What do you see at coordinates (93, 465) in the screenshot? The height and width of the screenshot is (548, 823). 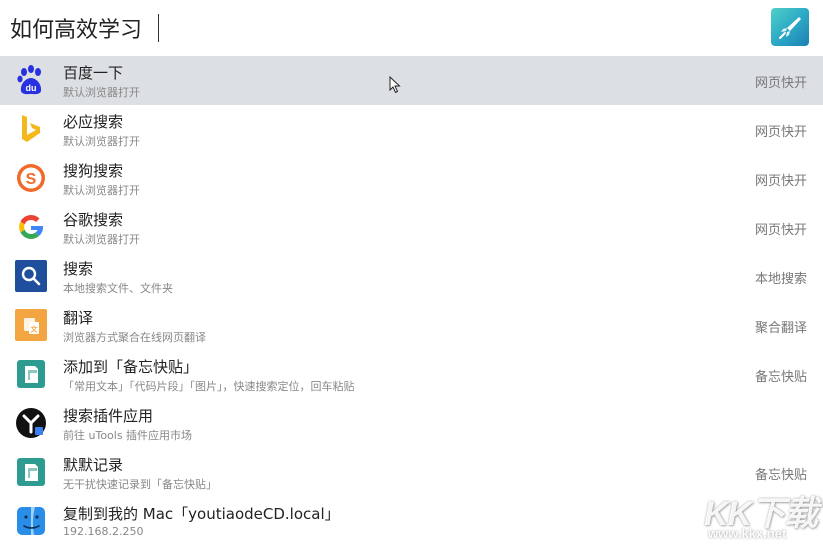 I see `result-title: 默默记录` at bounding box center [93, 465].